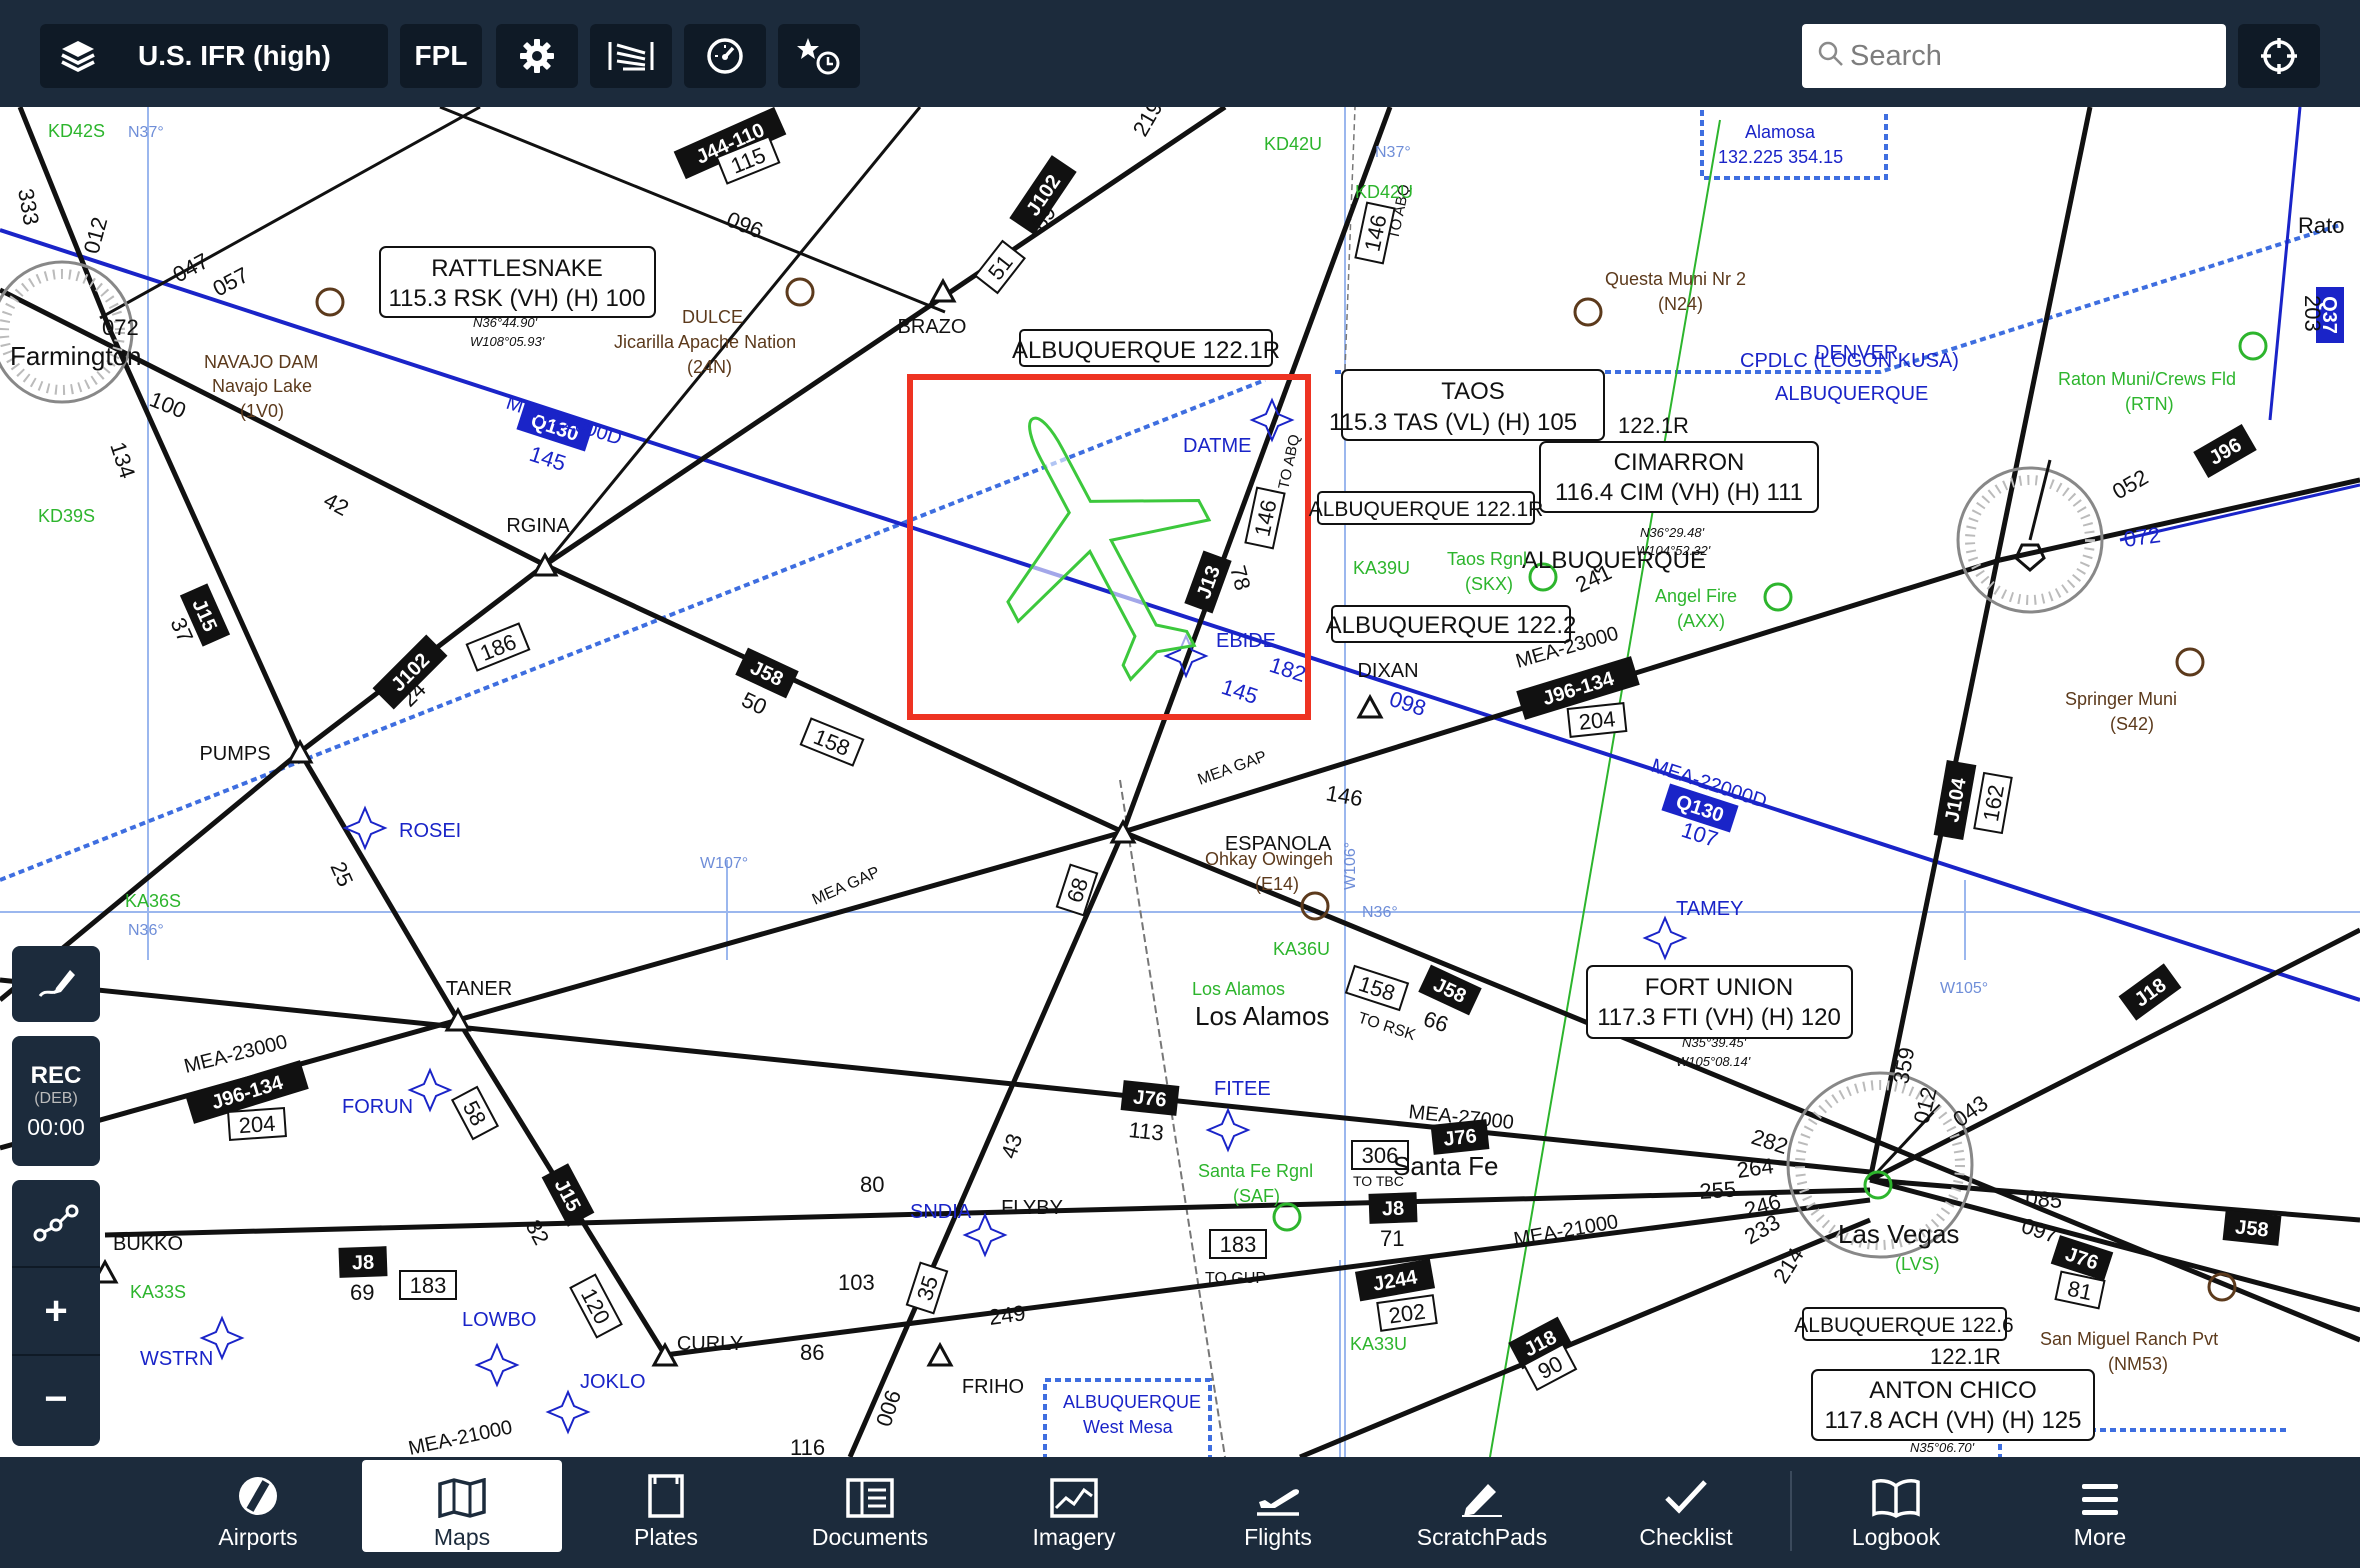 The width and height of the screenshot is (2360, 1568). I want to click on center-location-button, so click(2279, 56).